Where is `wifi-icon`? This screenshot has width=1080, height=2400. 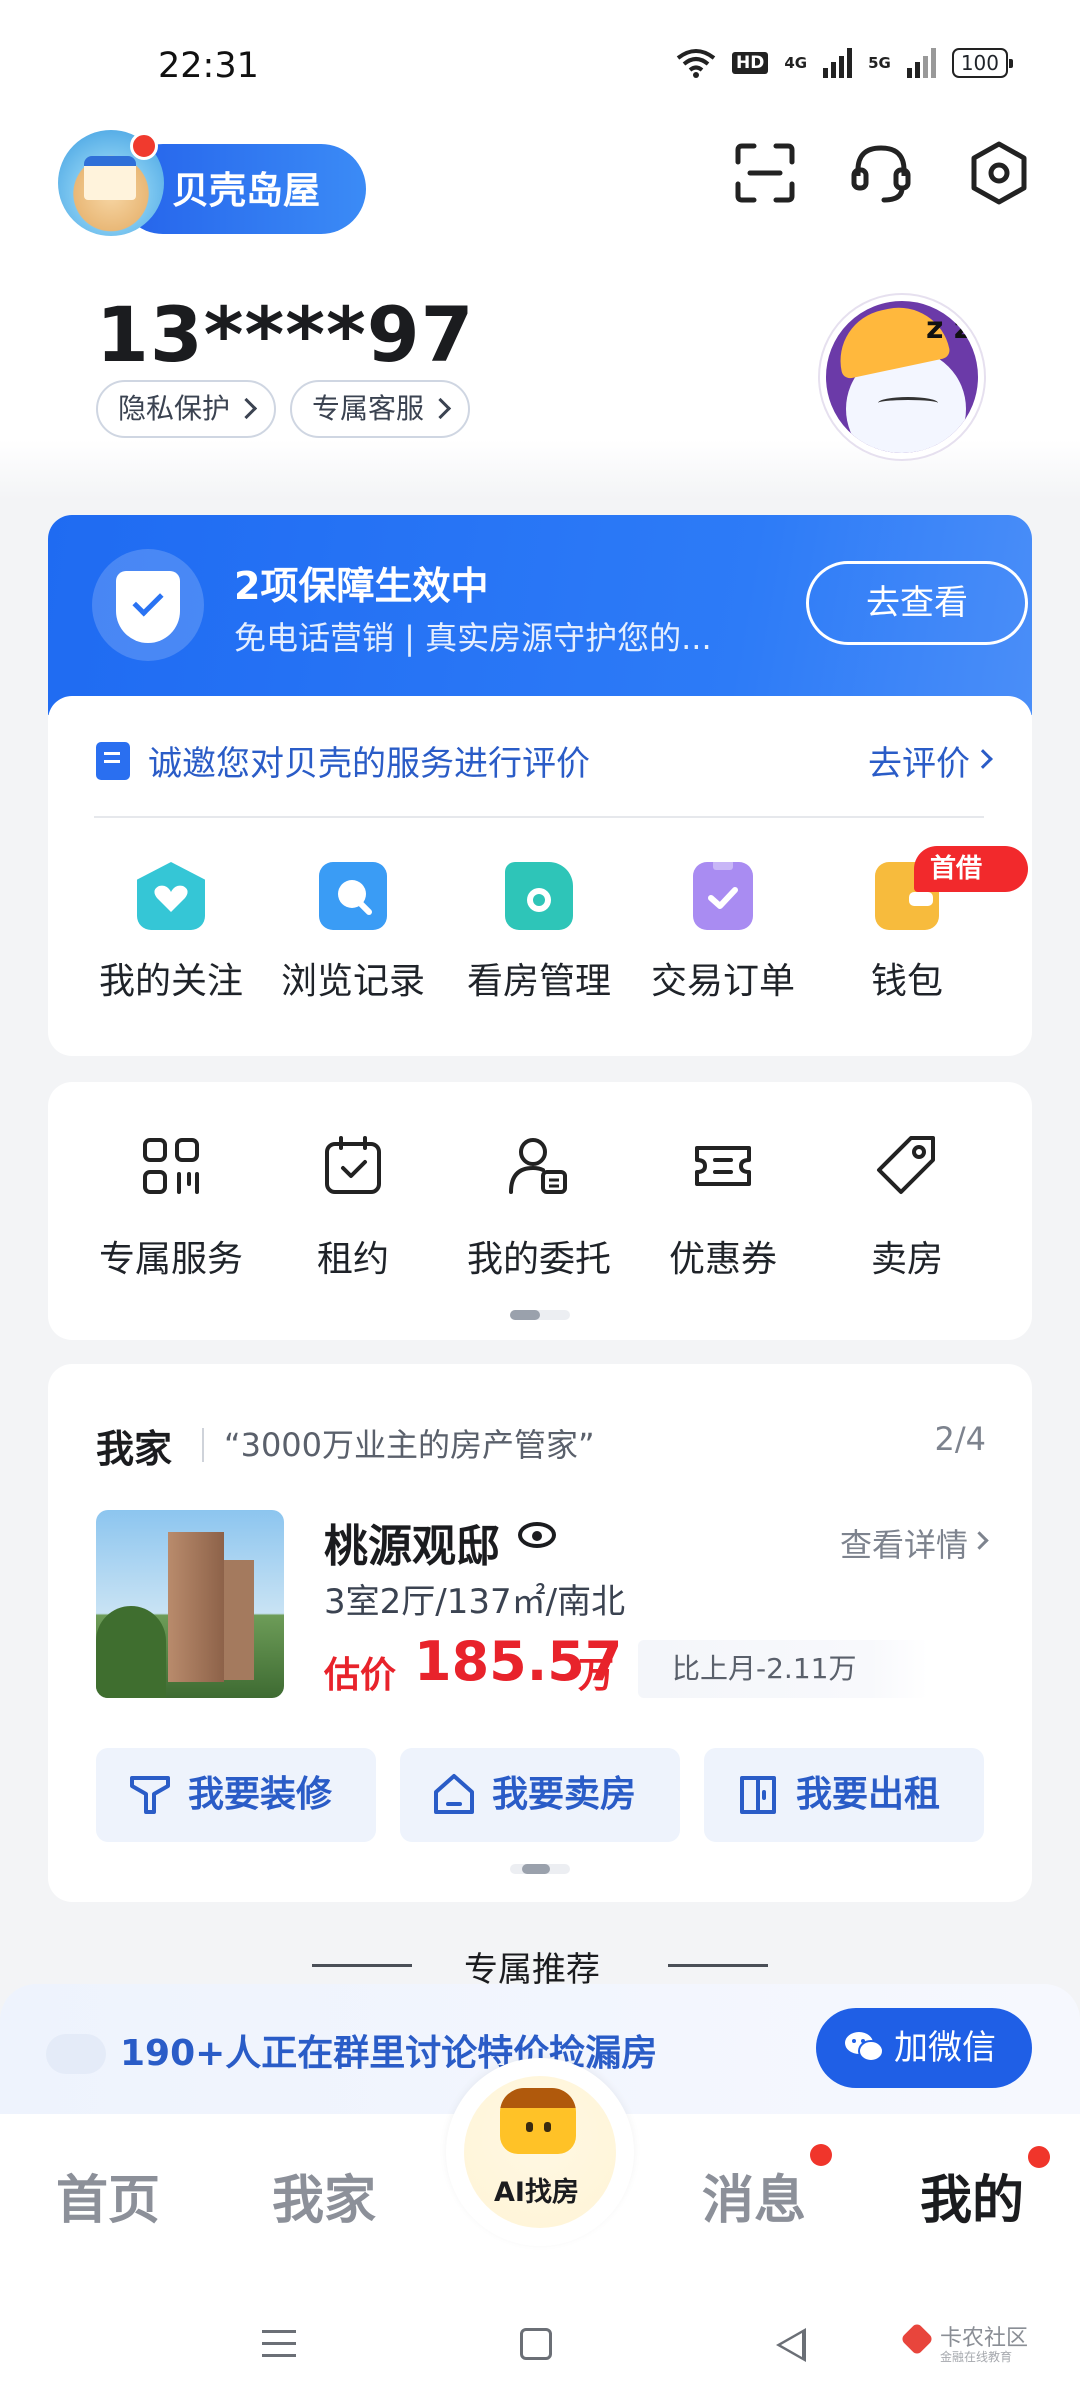 wifi-icon is located at coordinates (696, 63).